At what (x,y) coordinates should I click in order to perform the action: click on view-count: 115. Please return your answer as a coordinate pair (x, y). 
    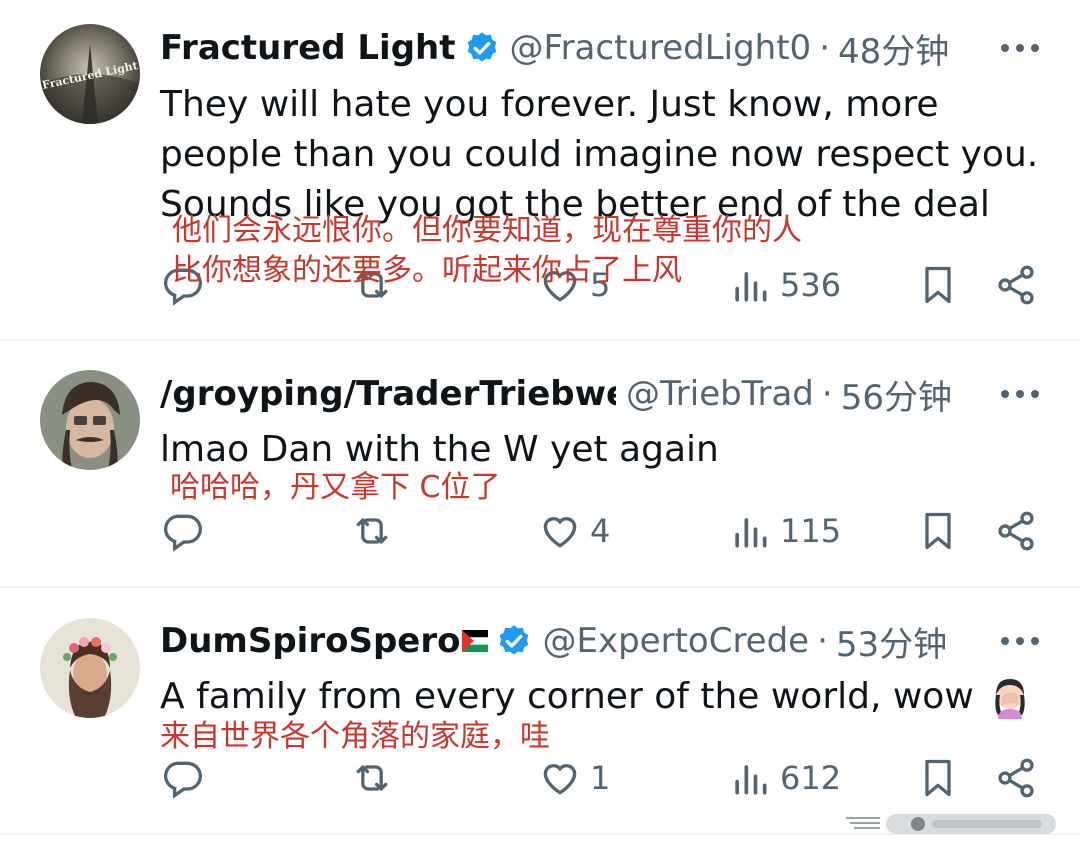
    Looking at the image, I should click on (811, 531).